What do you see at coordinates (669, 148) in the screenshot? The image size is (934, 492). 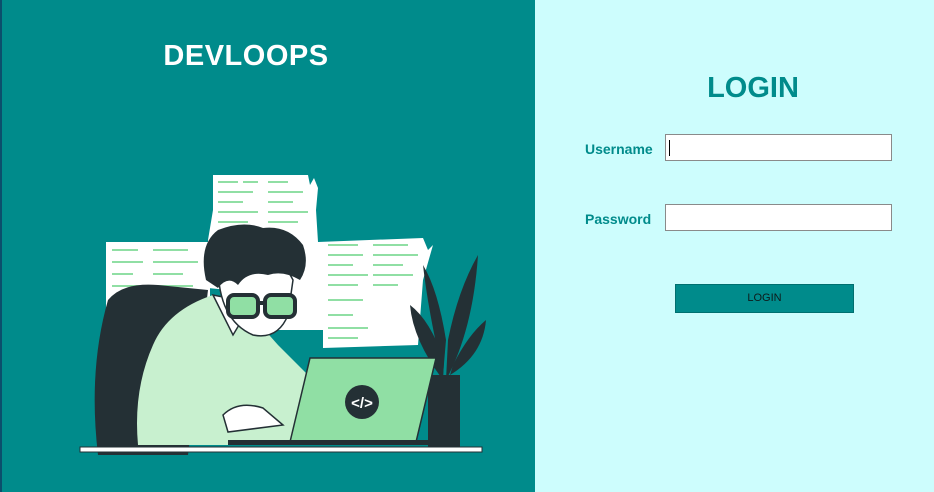 I see `text-caret` at bounding box center [669, 148].